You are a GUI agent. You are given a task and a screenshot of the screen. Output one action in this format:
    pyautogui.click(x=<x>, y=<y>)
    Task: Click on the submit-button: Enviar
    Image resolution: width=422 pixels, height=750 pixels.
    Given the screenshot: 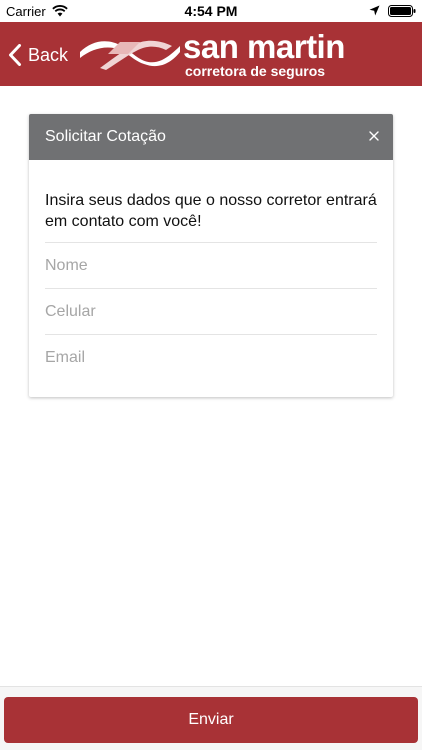 What is the action you would take?
    pyautogui.click(x=211, y=720)
    